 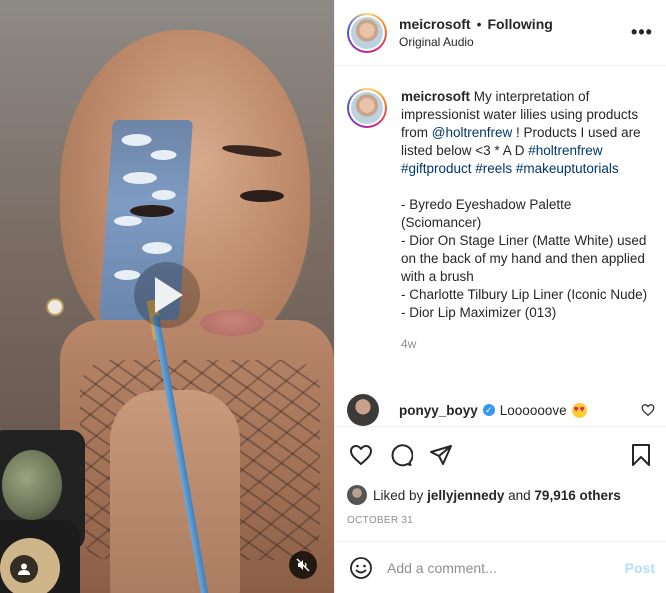 What do you see at coordinates (519, 24) in the screenshot?
I see `following-button: Following` at bounding box center [519, 24].